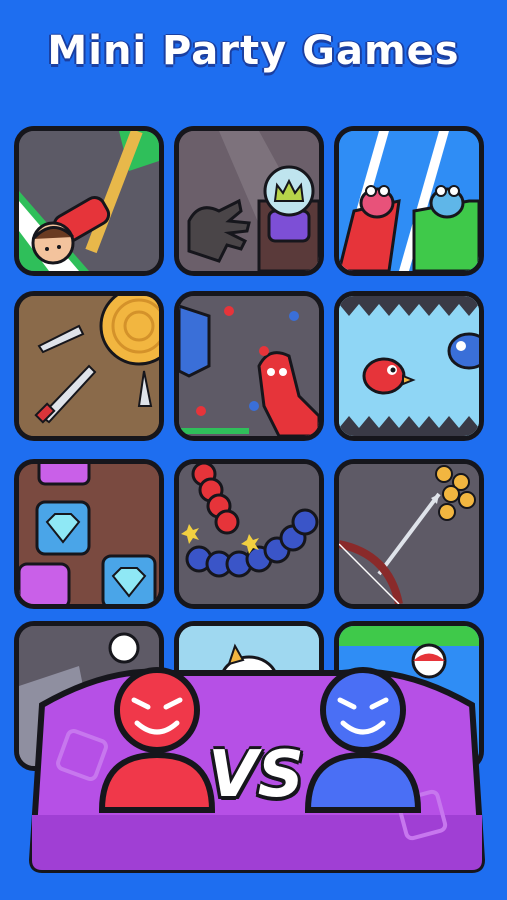 The image size is (507, 900). I want to click on rope-climb-icon, so click(89, 201).